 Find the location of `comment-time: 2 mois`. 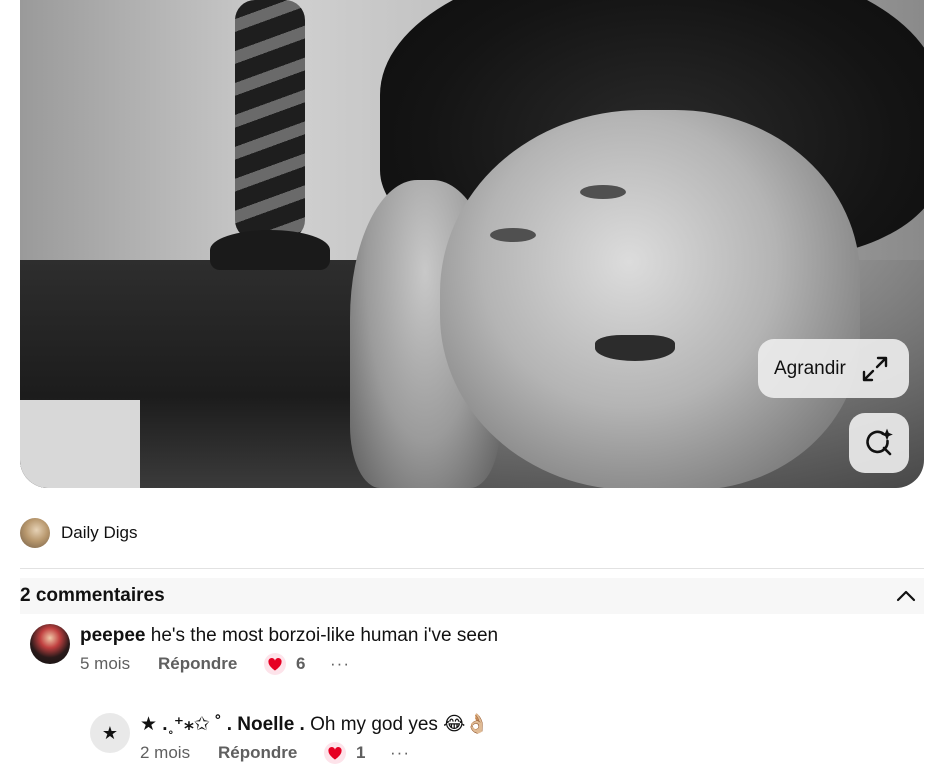

comment-time: 2 mois is located at coordinates (165, 752).